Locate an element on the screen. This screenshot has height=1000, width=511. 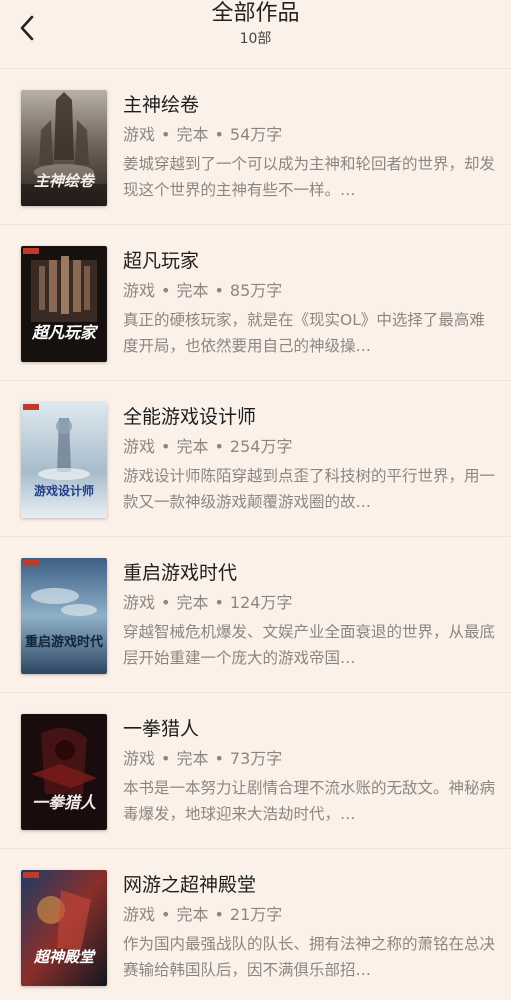
book-meta: 游戏 • 完本 • 21万字 is located at coordinates (203, 914).